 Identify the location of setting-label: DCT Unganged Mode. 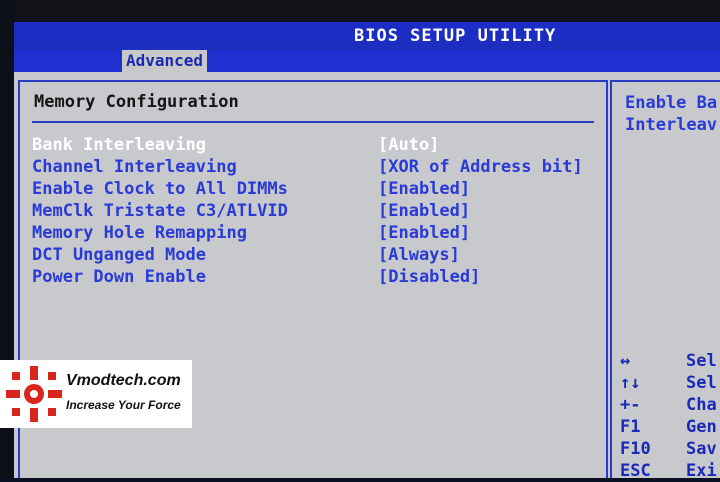
(119, 255).